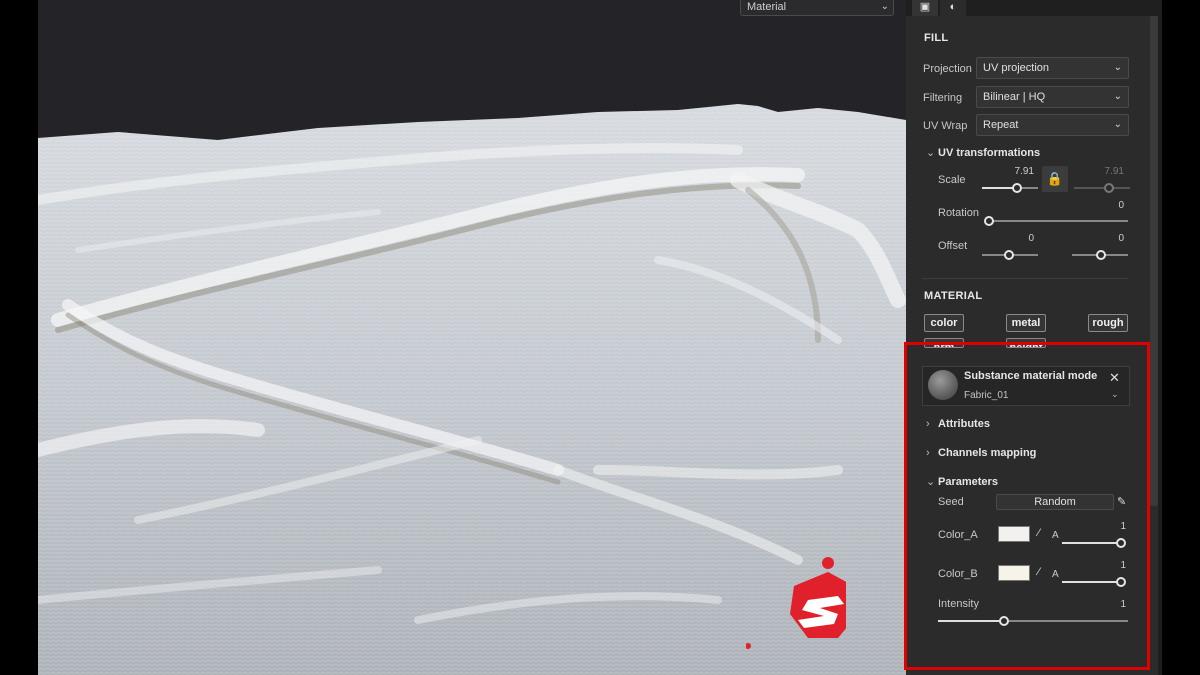  What do you see at coordinates (1026, 323) in the screenshot?
I see `channel-metal-toggle: metal` at bounding box center [1026, 323].